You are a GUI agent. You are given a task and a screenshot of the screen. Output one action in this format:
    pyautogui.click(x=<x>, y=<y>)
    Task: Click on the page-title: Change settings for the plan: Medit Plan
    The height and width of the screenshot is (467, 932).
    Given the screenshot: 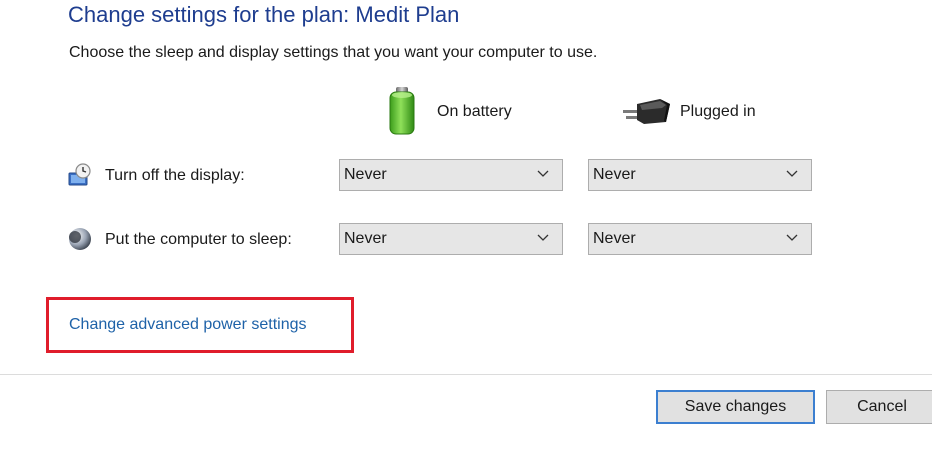 What is the action you would take?
    pyautogui.click(x=264, y=14)
    